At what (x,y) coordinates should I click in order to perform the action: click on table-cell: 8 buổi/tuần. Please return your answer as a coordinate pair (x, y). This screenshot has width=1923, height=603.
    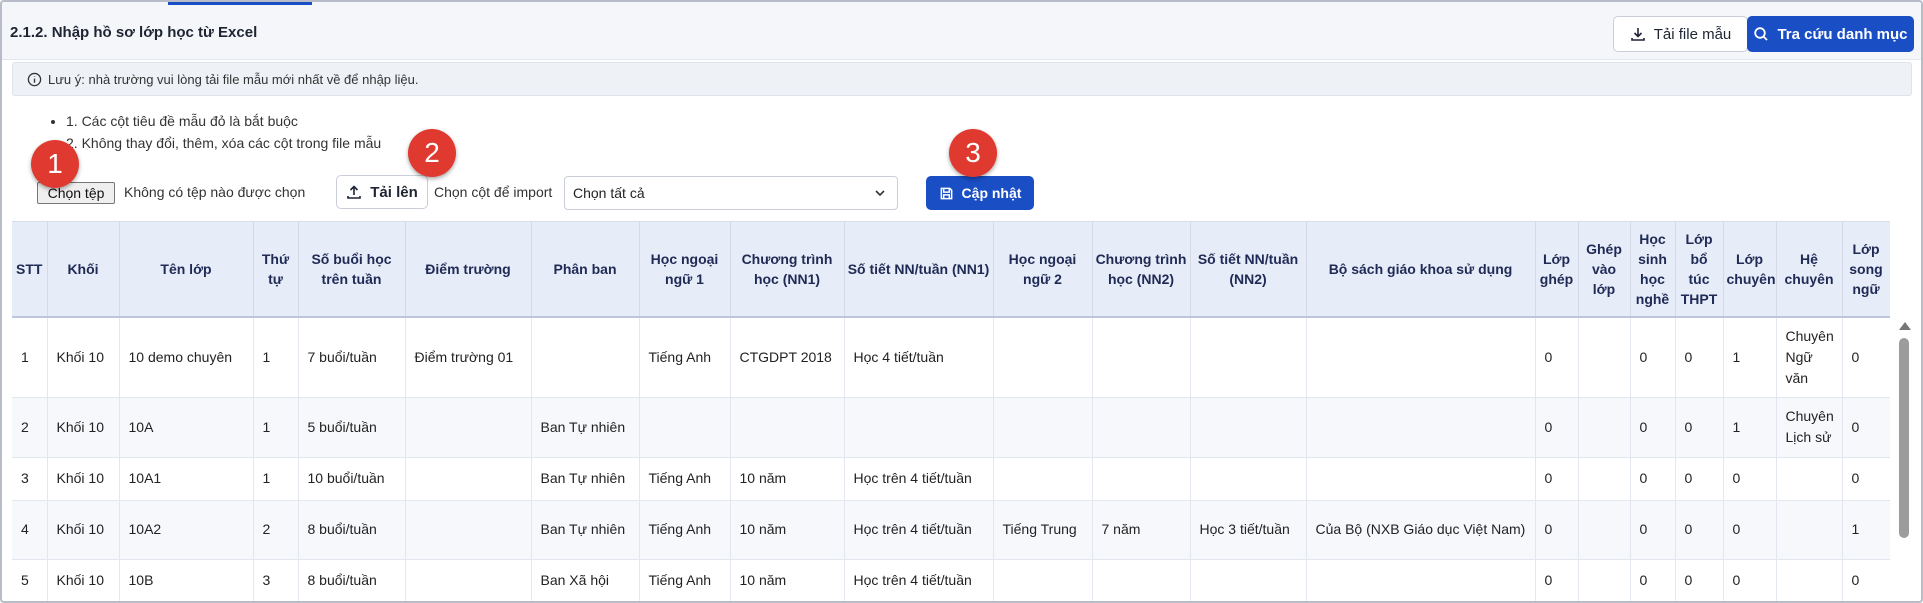
    Looking at the image, I should click on (352, 580).